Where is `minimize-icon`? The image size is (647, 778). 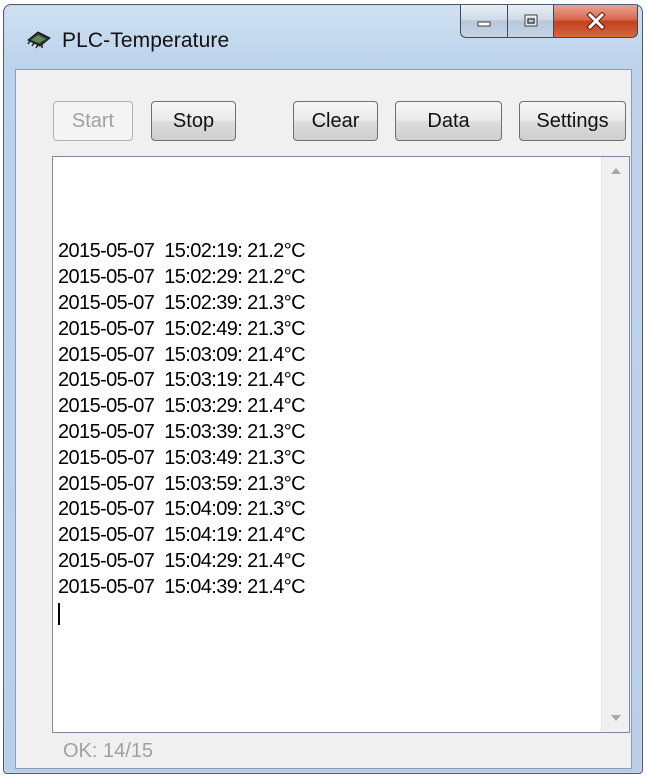 minimize-icon is located at coordinates (484, 24).